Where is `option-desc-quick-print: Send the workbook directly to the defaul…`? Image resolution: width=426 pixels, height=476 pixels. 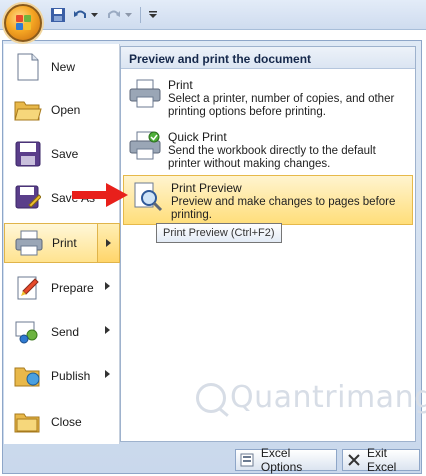
option-desc-quick-print: Send the workbook directly to the defaul… is located at coordinates (272, 157).